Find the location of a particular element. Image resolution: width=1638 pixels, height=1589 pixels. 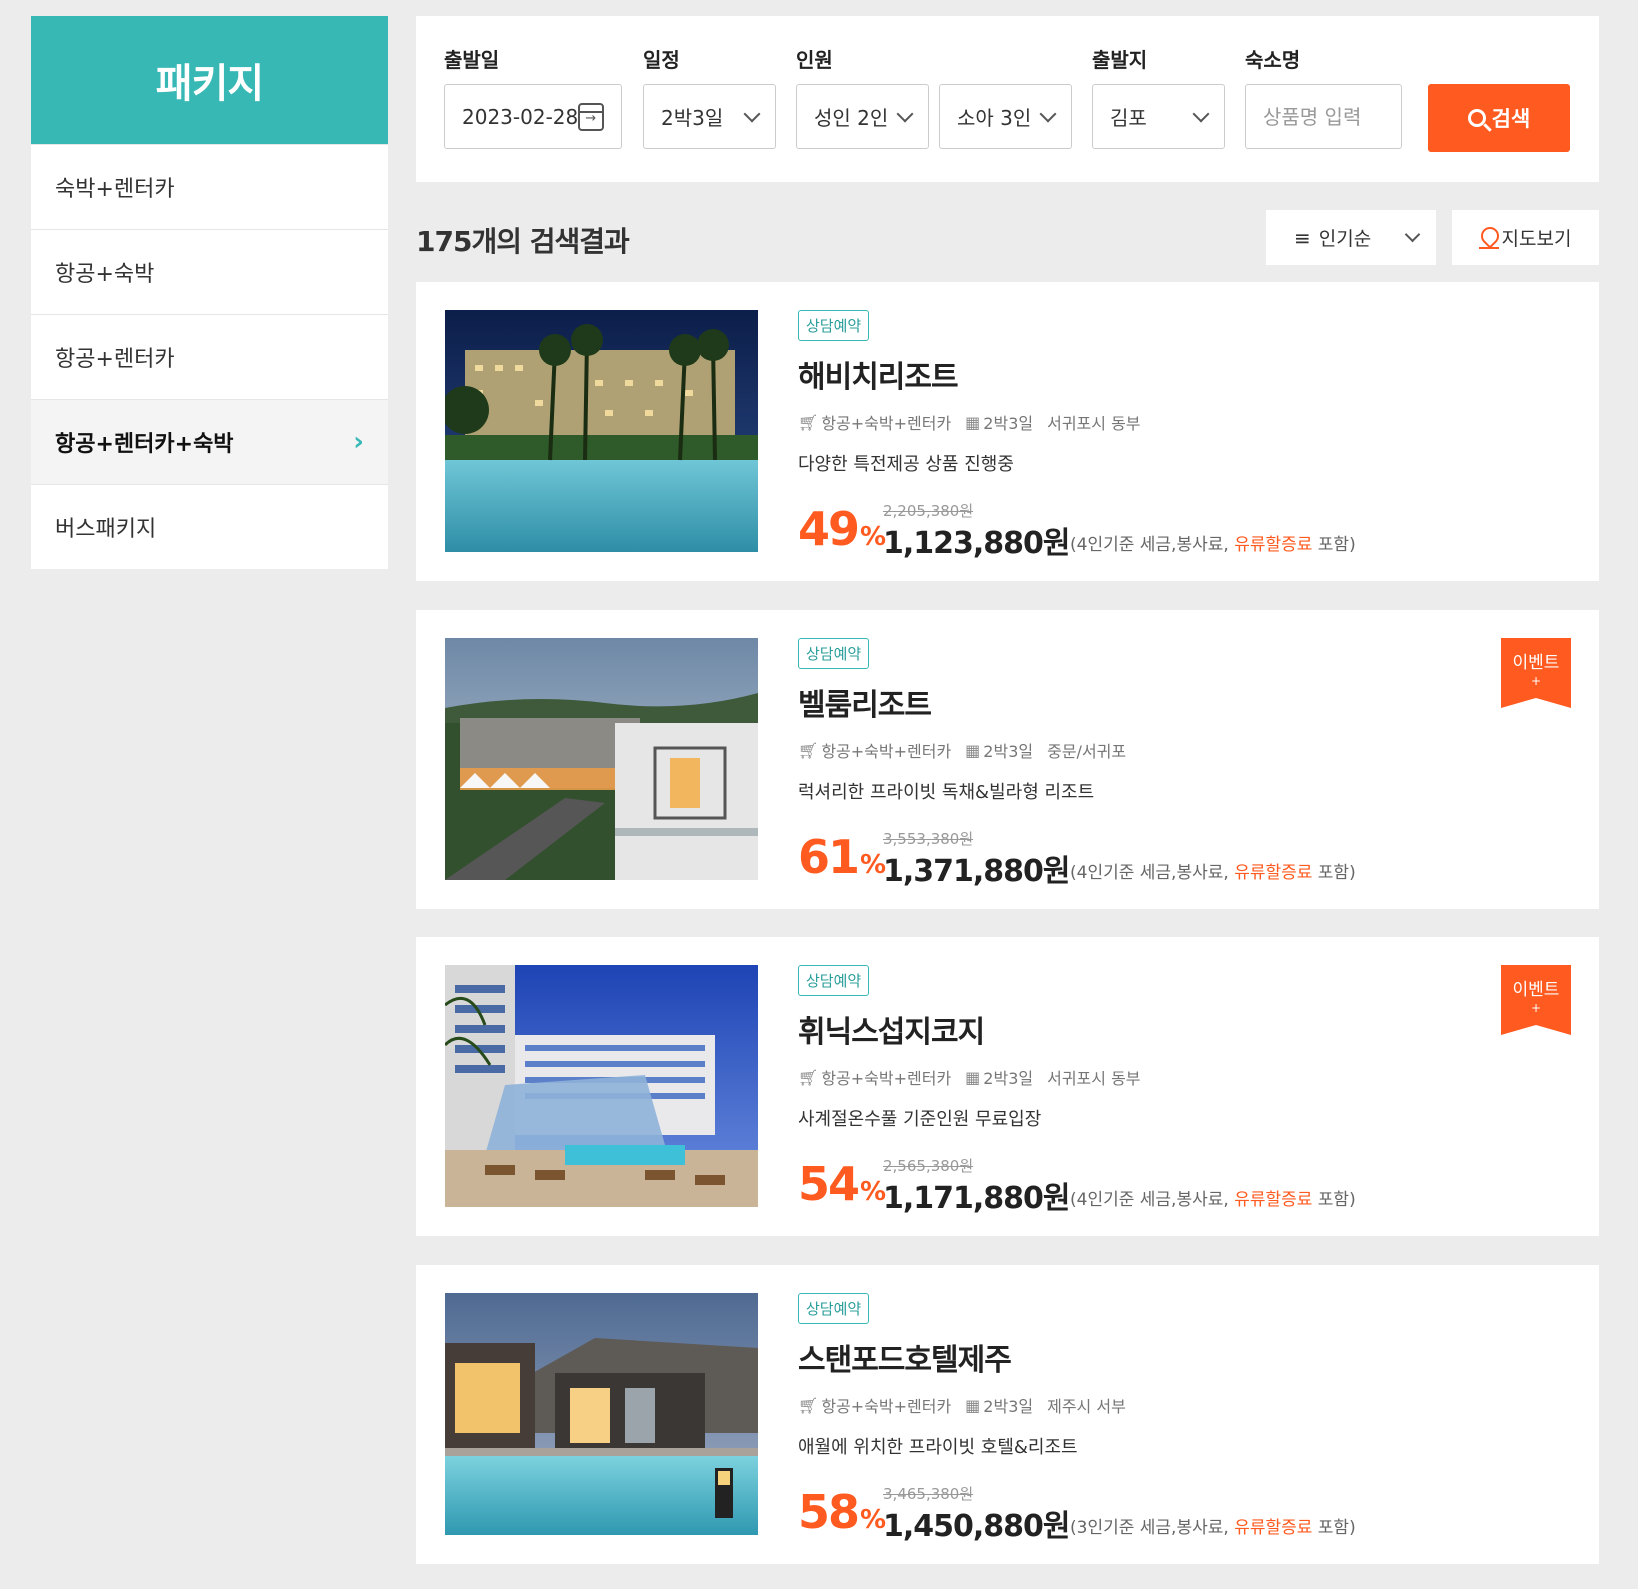

hotel-name: 해비치리조트 is located at coordinates (878, 374).